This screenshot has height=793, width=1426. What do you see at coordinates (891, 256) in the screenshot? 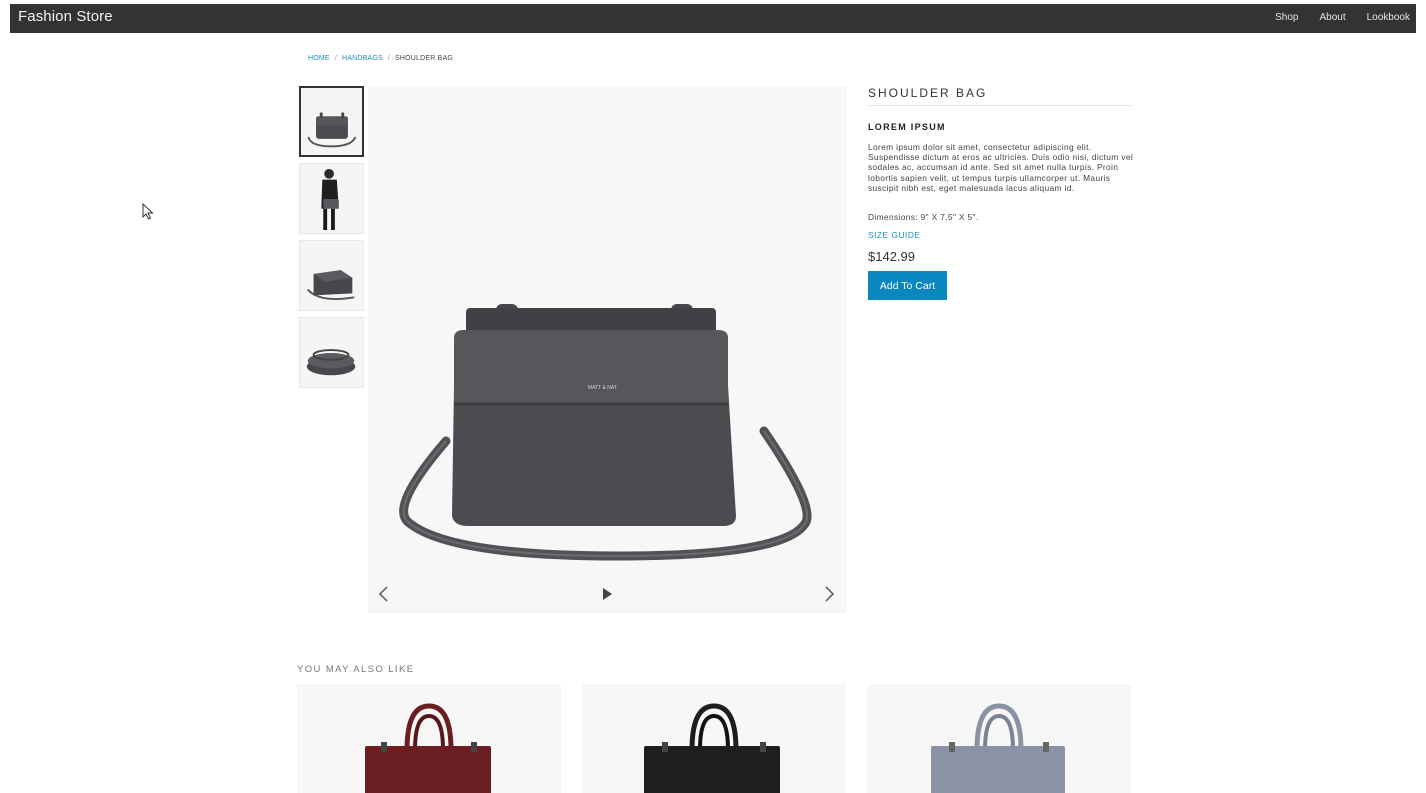
I see `product-price: $142.99` at bounding box center [891, 256].